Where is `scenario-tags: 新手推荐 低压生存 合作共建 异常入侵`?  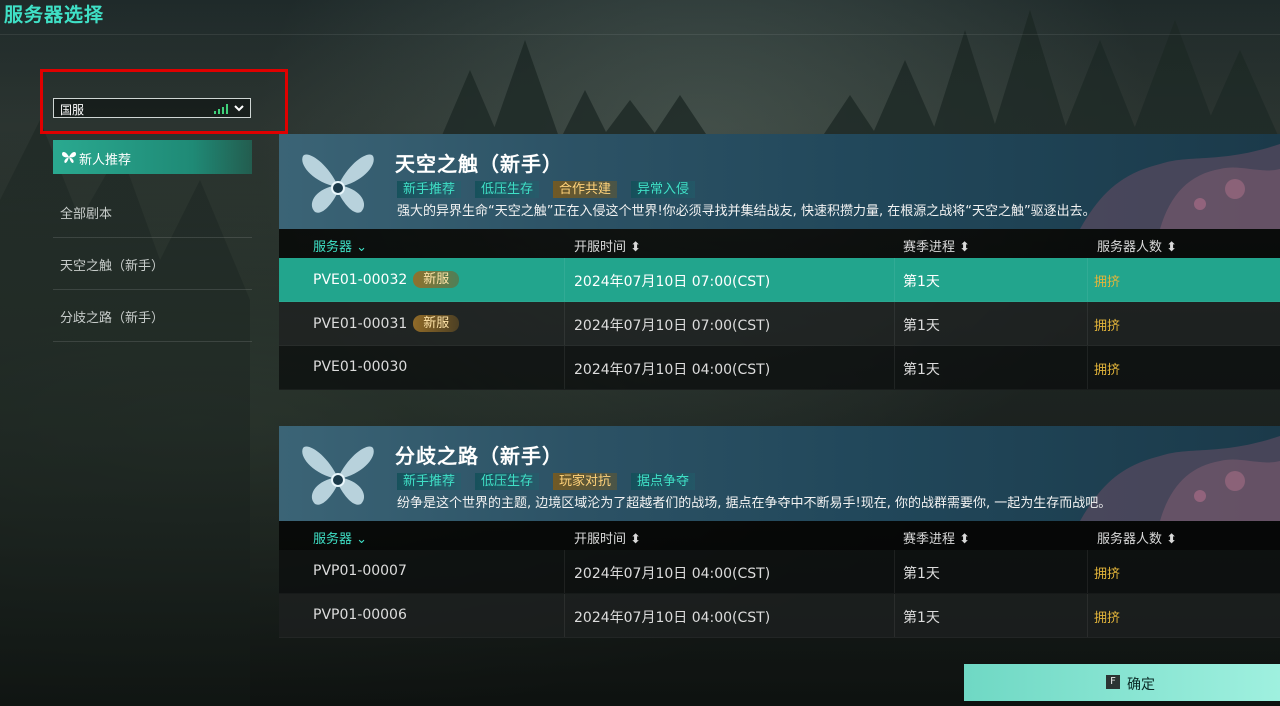
scenario-tags: 新手推荐 低压生存 合作共建 异常入侵 is located at coordinates (553, 188).